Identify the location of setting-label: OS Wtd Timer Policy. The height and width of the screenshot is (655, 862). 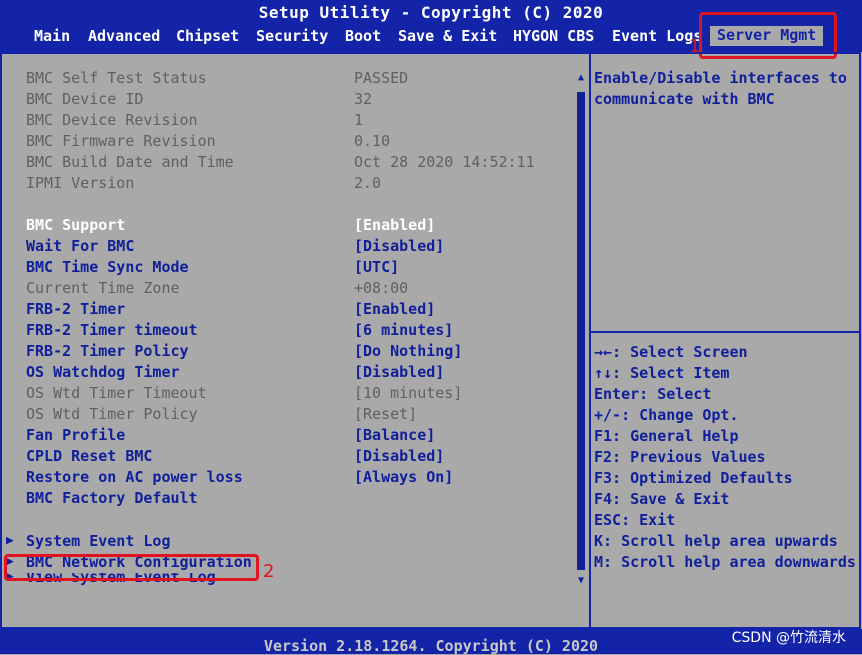
(112, 414).